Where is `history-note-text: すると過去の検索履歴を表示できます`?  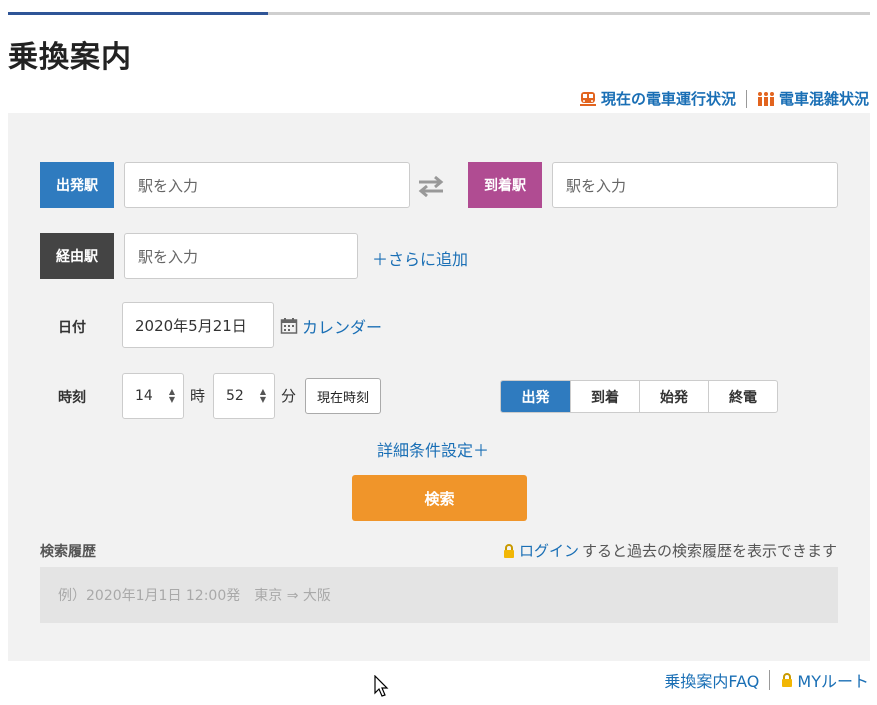
history-note-text: すると過去の検索履歴を表示できます is located at coordinates (709, 551).